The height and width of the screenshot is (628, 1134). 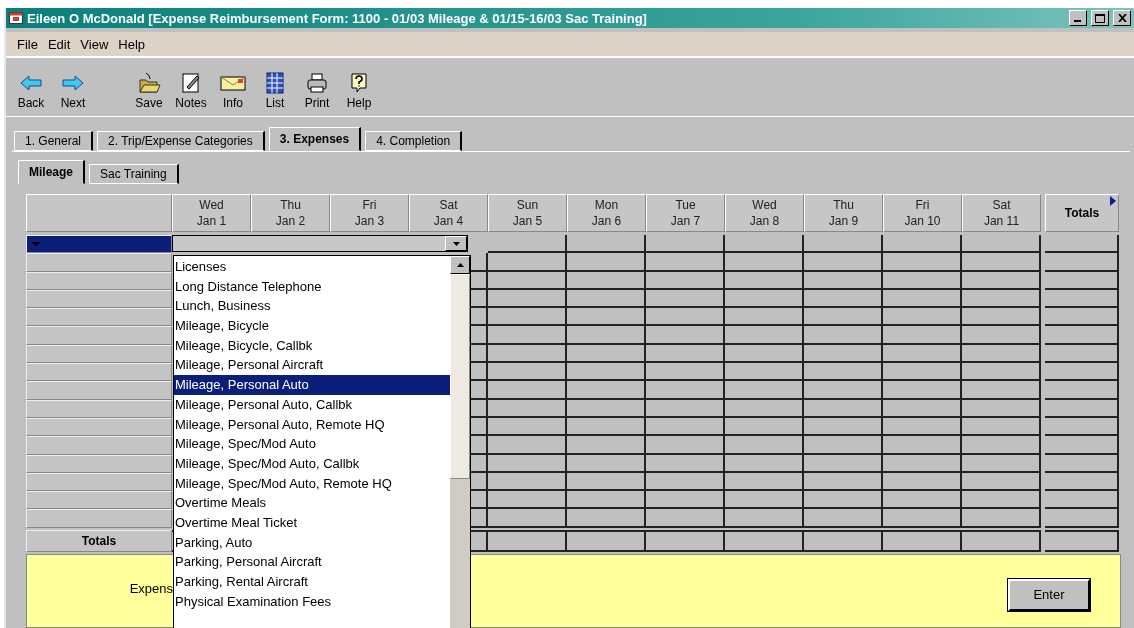 I want to click on column-date: Jan 10, so click(x=922, y=221).